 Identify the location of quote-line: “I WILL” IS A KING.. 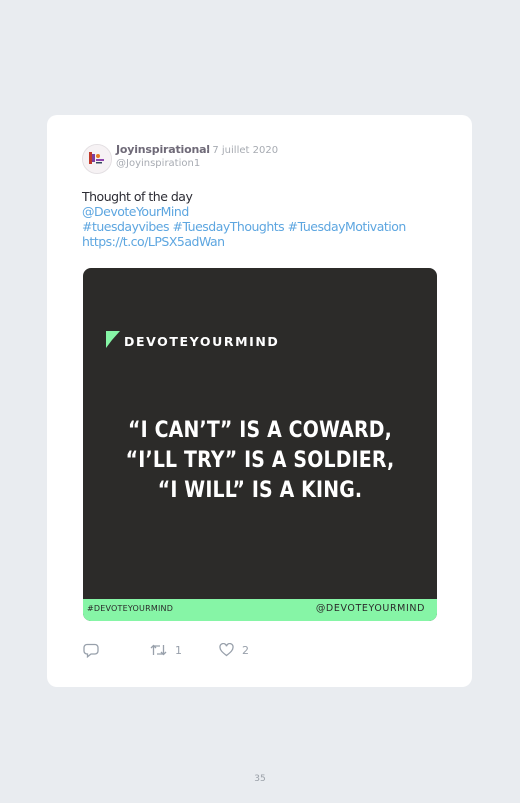
(260, 490).